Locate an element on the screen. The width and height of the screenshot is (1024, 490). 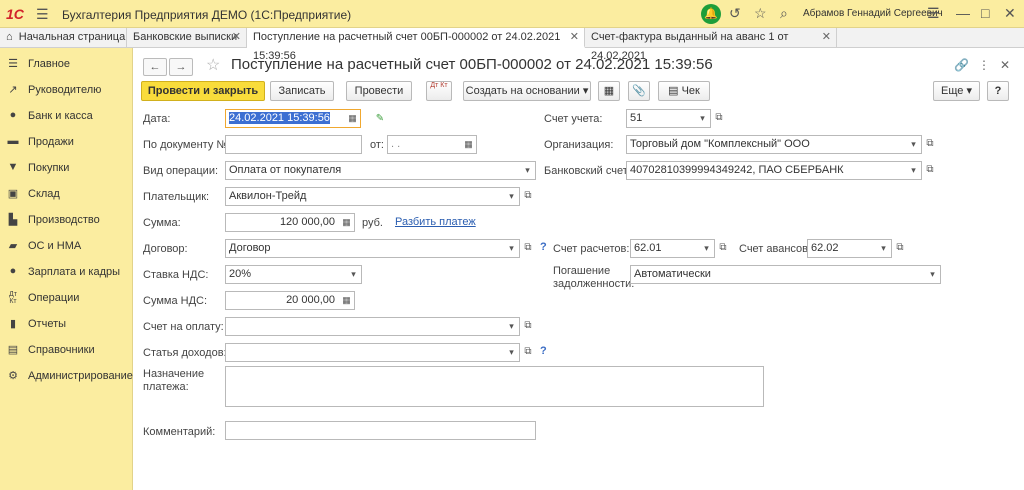
invoice-field is located at coordinates (365, 326).